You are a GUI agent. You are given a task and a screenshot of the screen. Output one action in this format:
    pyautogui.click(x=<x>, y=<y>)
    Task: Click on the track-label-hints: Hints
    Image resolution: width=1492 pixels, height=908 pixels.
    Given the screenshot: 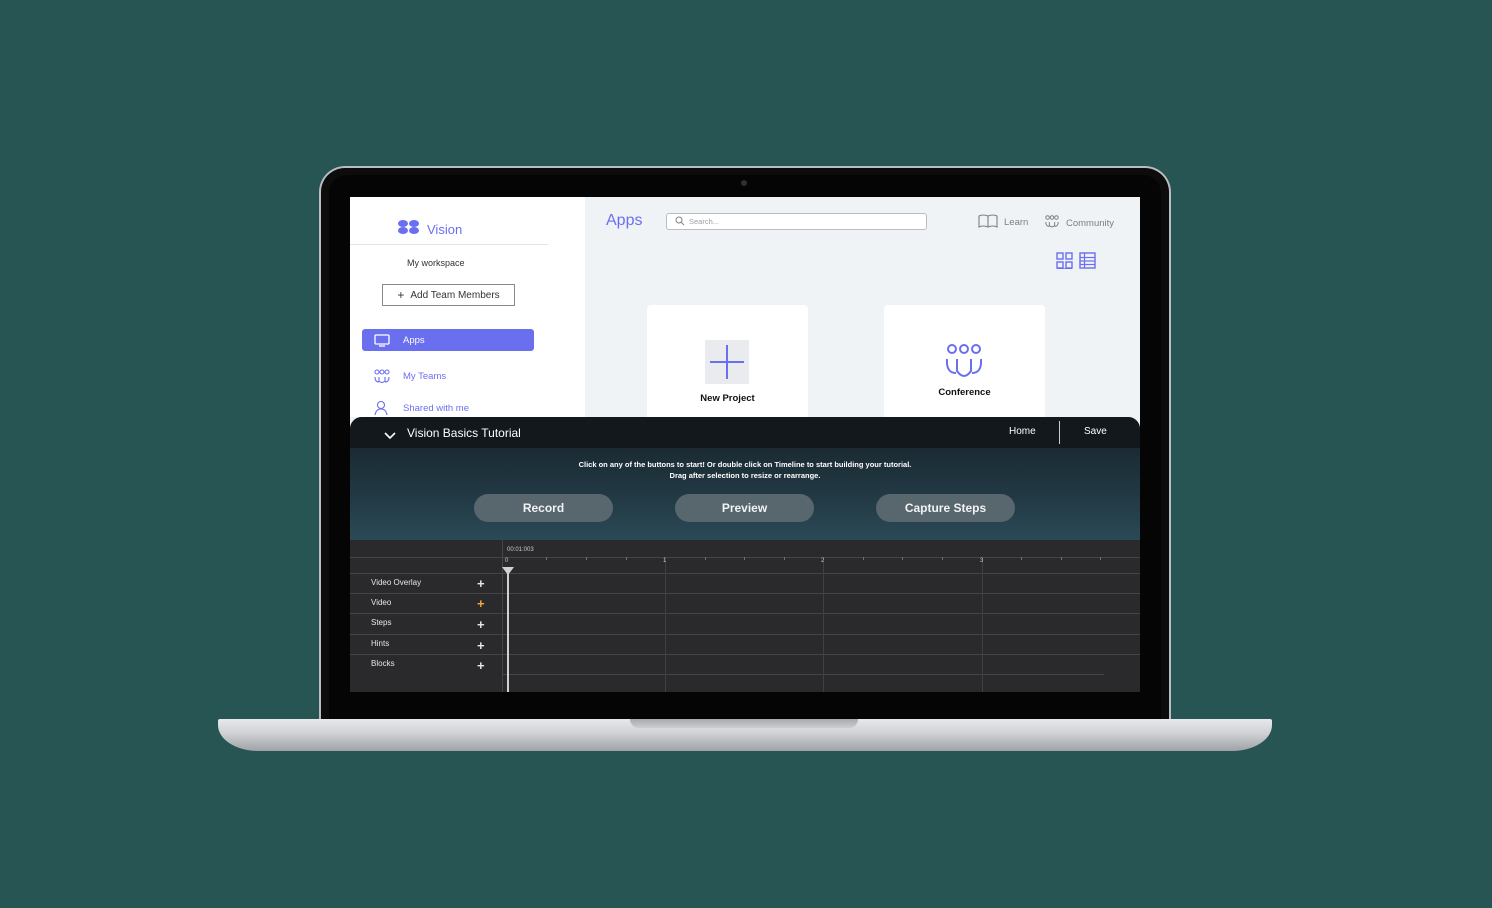 What is the action you would take?
    pyautogui.click(x=380, y=643)
    